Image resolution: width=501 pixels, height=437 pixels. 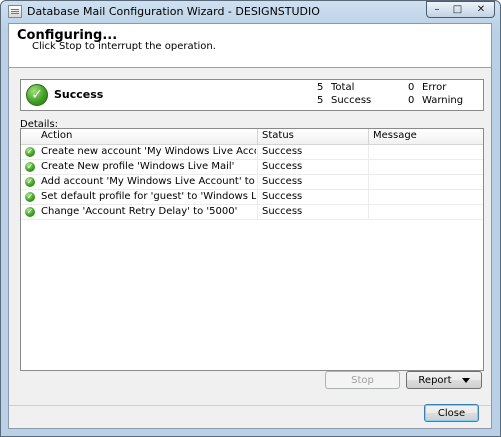 I want to click on maximize-button: □, so click(x=458, y=9).